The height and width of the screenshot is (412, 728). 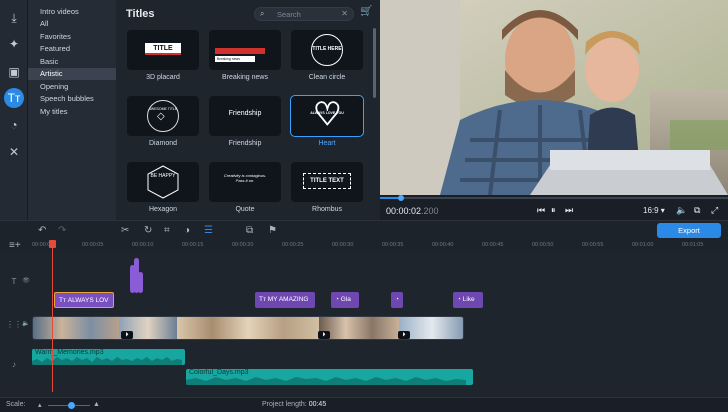 I want to click on color-adjust-icon: ◑, so click(x=187, y=230).